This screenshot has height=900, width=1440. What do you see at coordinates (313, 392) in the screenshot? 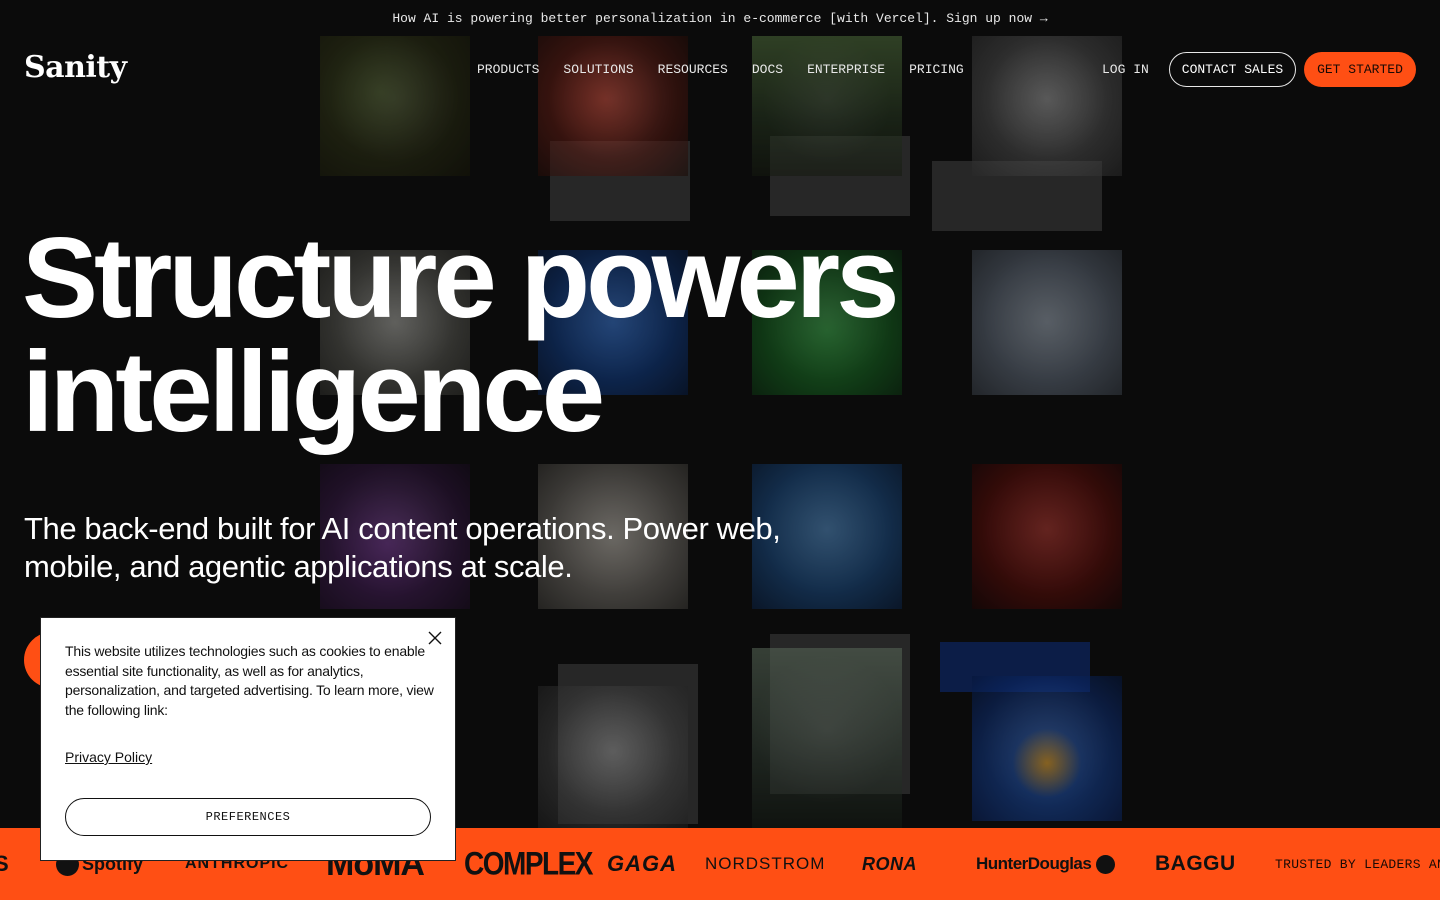
I see `hero-title-line2: intelligence` at bounding box center [313, 392].